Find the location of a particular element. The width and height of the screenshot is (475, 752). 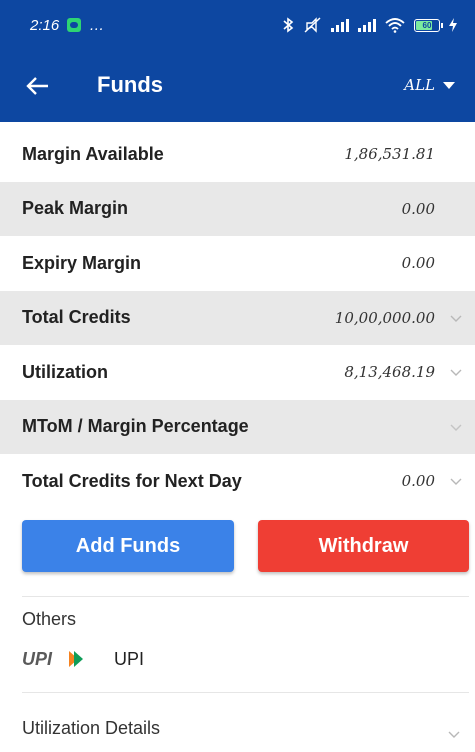

status-time: 2:16 is located at coordinates (45, 25).